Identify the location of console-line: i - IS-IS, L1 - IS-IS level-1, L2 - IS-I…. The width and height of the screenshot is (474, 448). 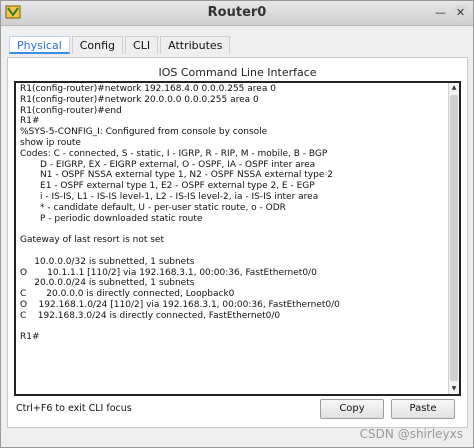
(179, 196).